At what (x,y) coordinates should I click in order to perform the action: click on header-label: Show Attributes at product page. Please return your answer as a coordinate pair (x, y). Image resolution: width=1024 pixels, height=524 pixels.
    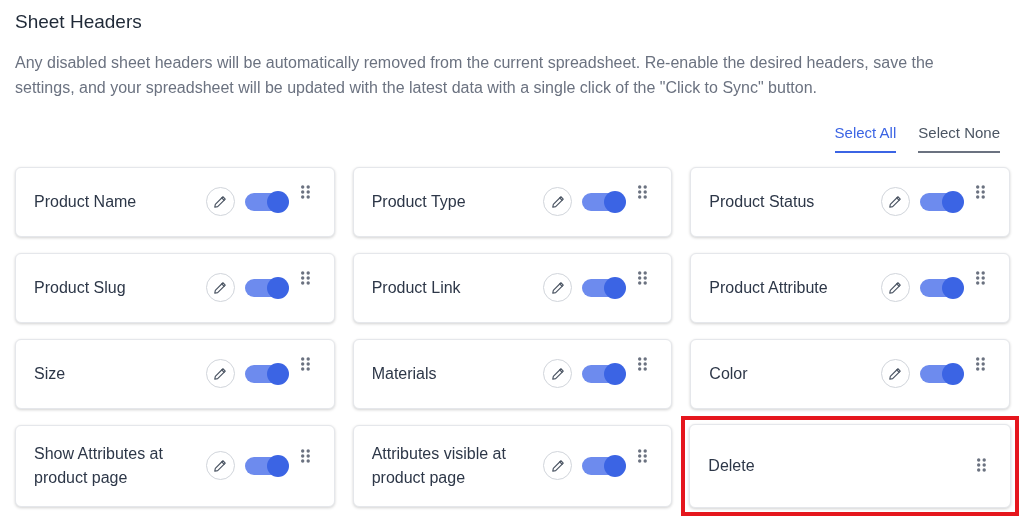
    Looking at the image, I should click on (99, 465).